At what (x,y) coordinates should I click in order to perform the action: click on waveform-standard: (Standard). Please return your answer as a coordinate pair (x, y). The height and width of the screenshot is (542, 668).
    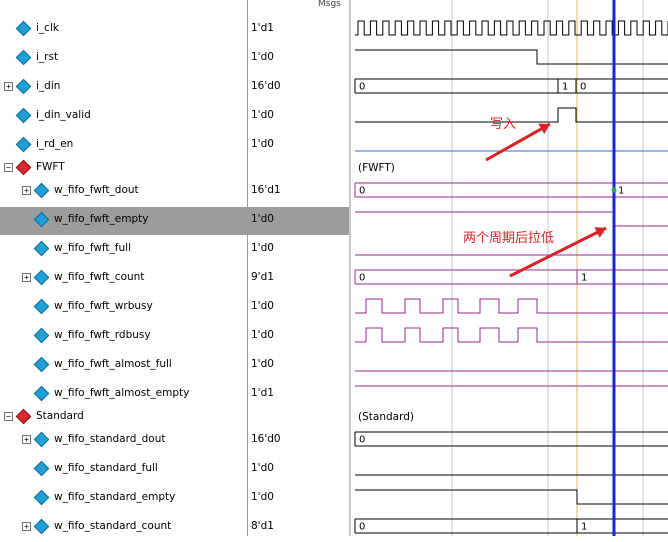
    Looking at the image, I should click on (386, 417).